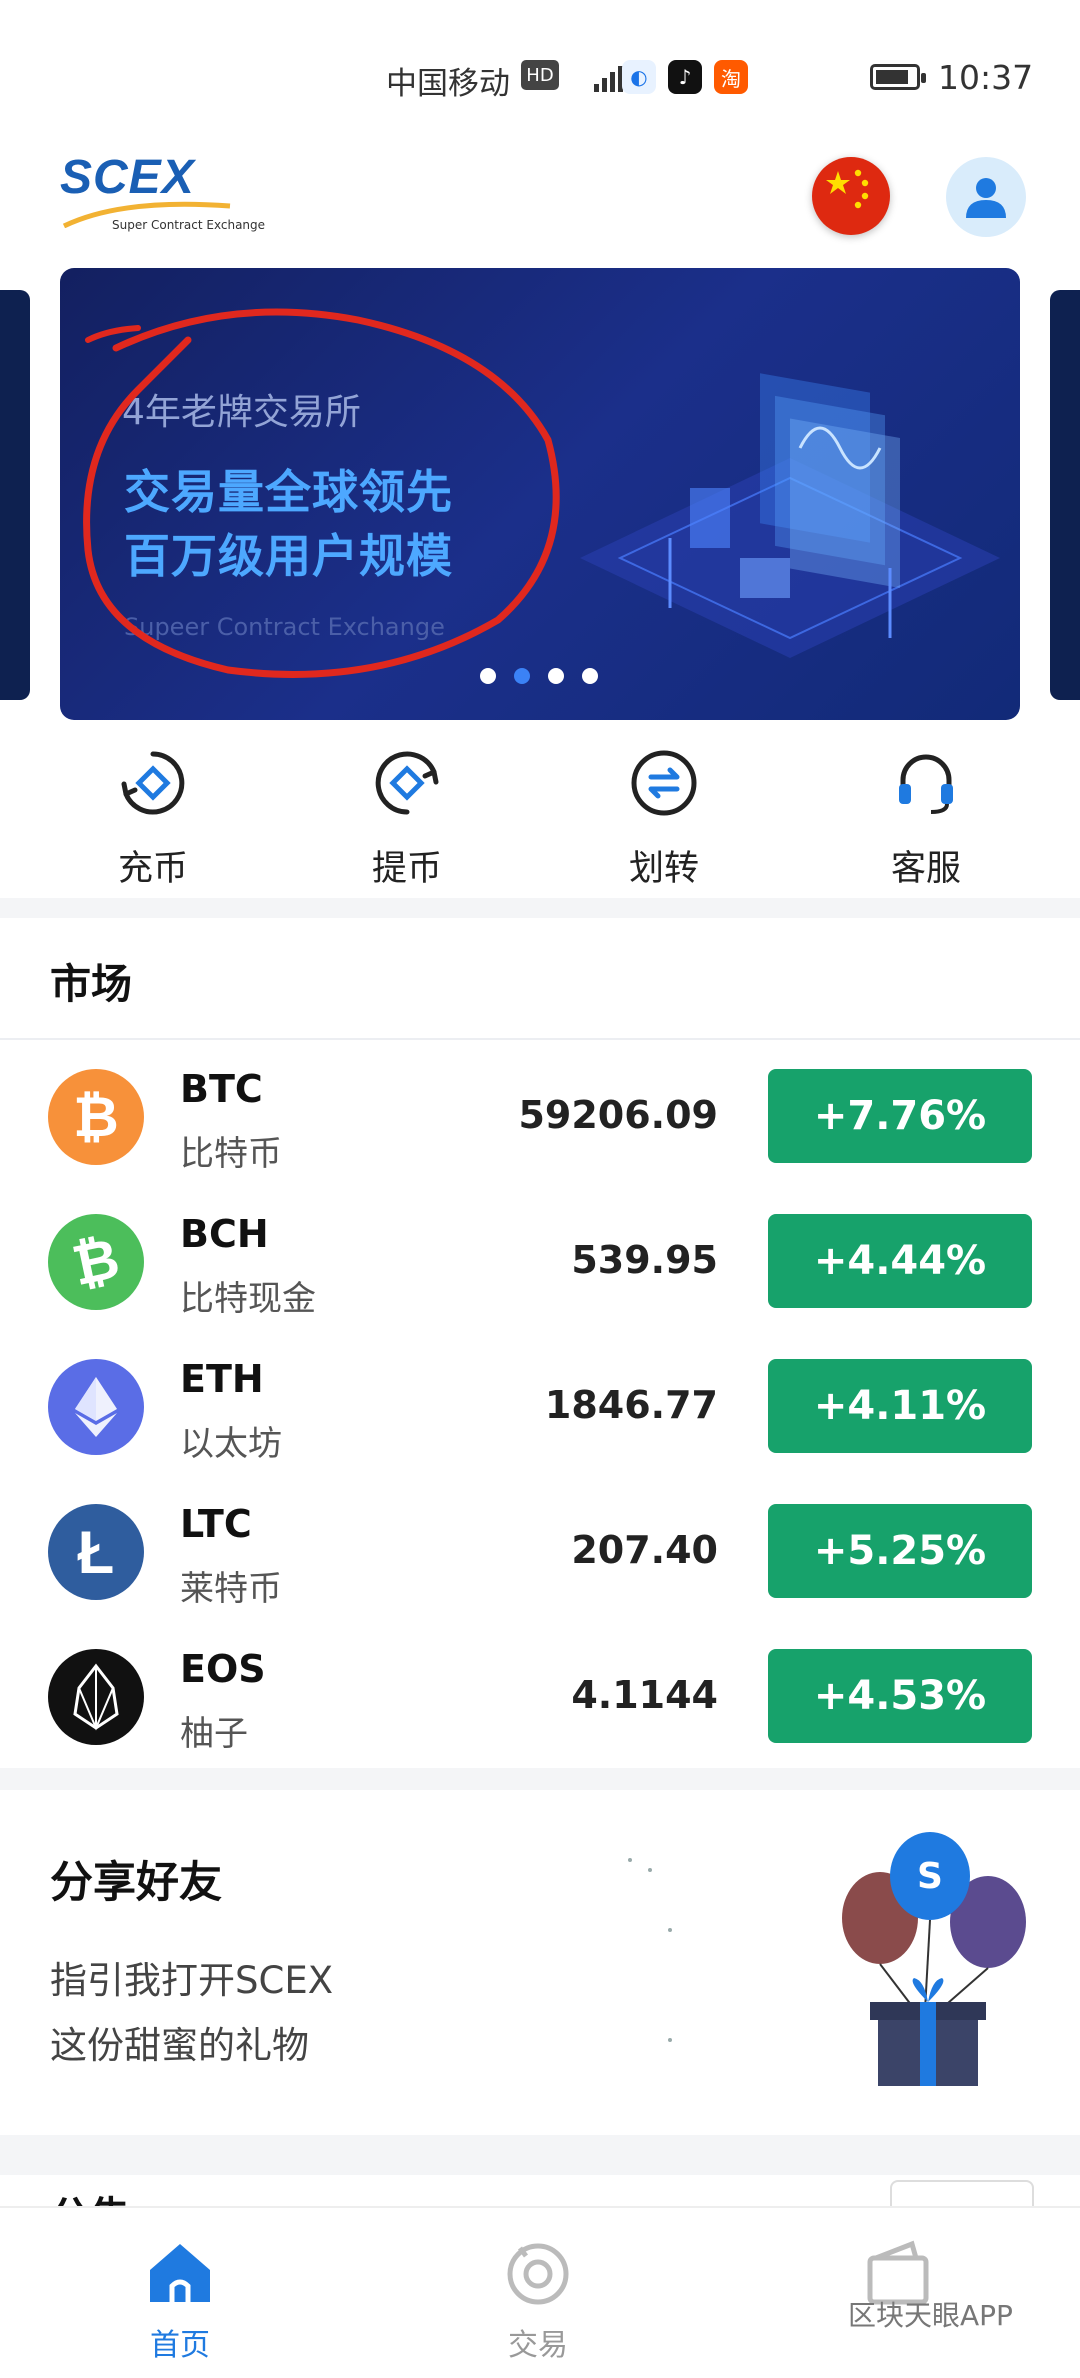  Describe the element at coordinates (153, 819) in the screenshot. I see `deposit-button: 充币` at that location.